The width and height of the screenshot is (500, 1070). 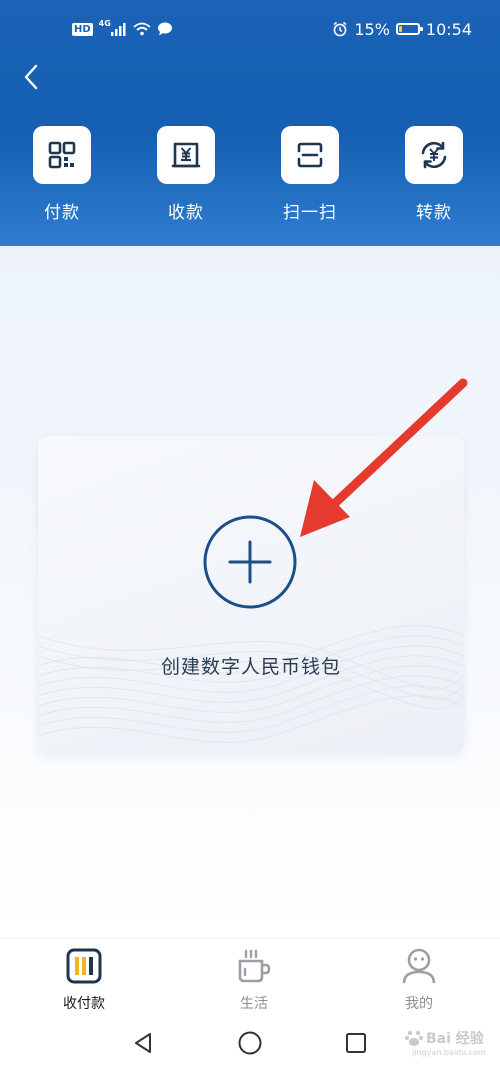 I want to click on system-nav-bar: Bai 经验 jingyan.baidu.com, so click(x=250, y=1043).